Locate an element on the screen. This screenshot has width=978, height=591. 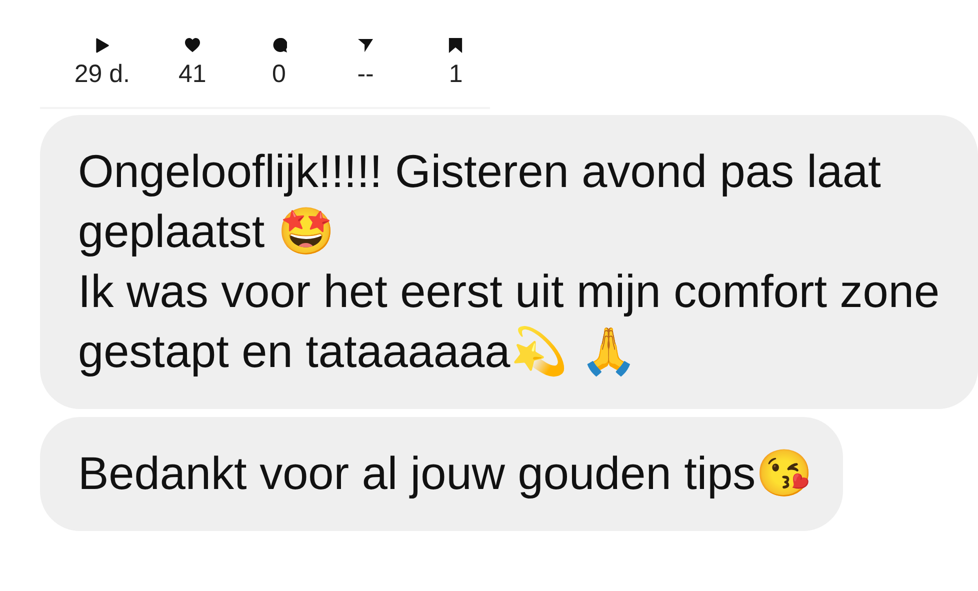
bookmark-icon is located at coordinates (456, 45).